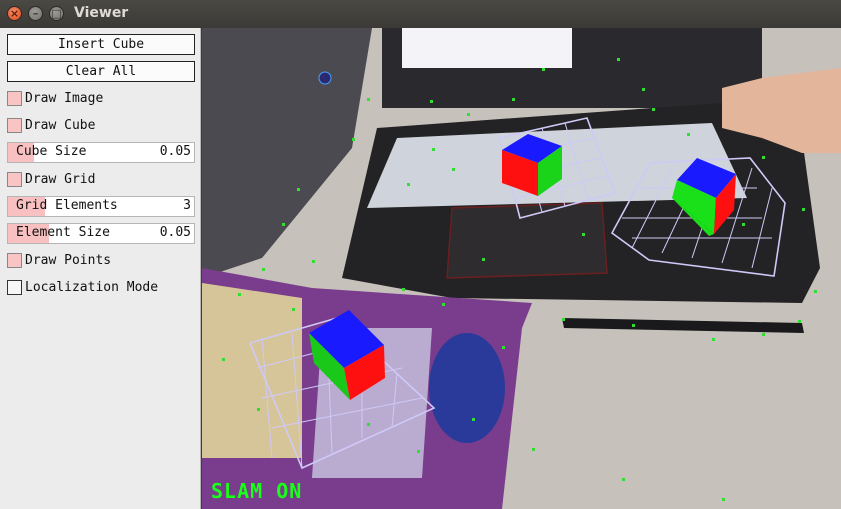  I want to click on title-bar: × – □ Viewer, so click(420, 14).